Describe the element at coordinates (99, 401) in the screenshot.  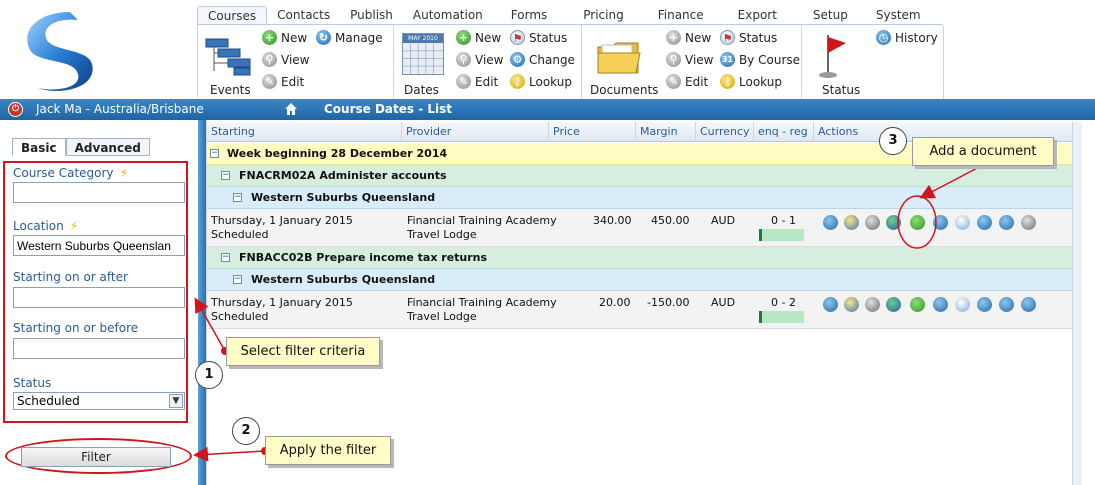
I see `status-select: Scheduled ▼` at that location.